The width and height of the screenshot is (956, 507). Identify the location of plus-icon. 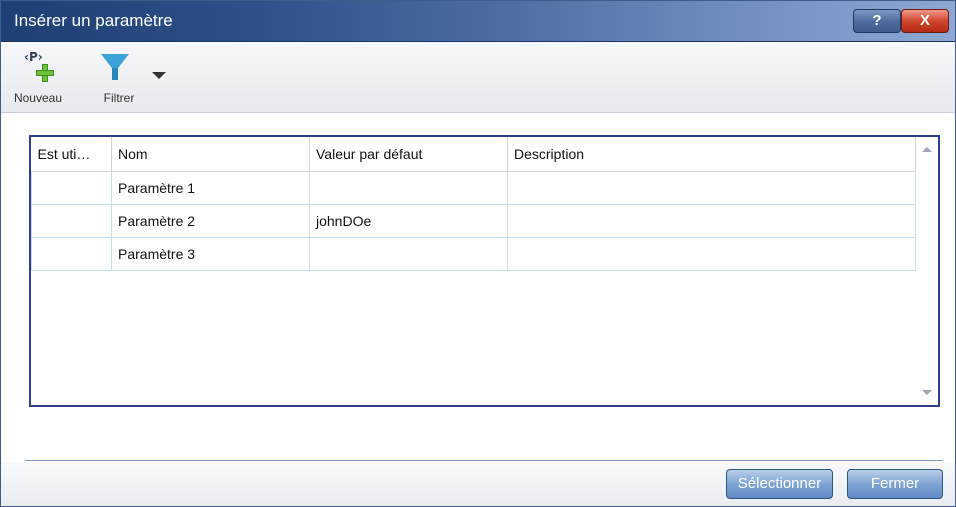
(45, 73).